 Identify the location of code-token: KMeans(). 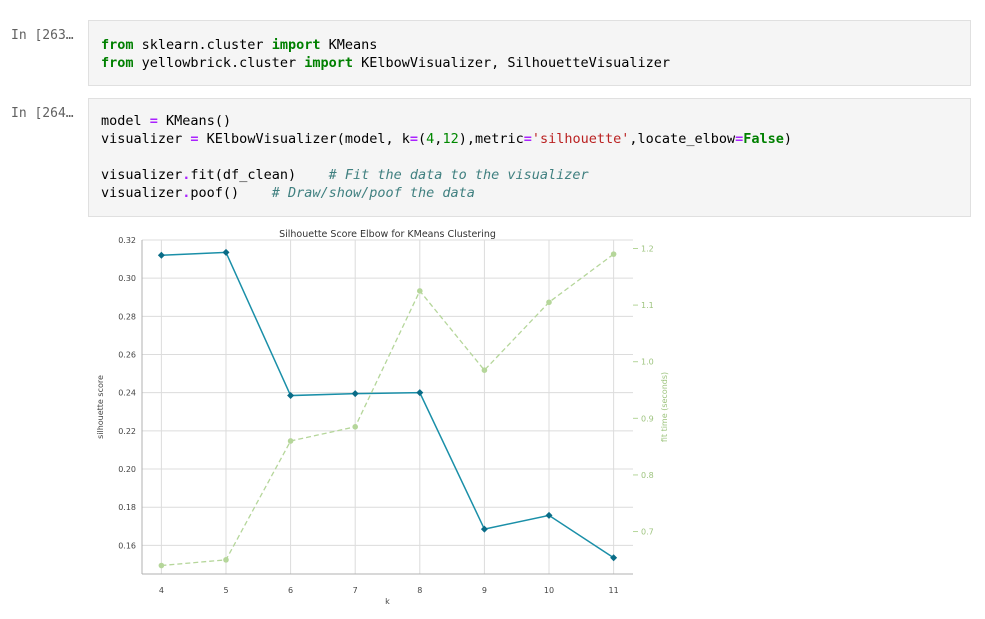
(194, 121).